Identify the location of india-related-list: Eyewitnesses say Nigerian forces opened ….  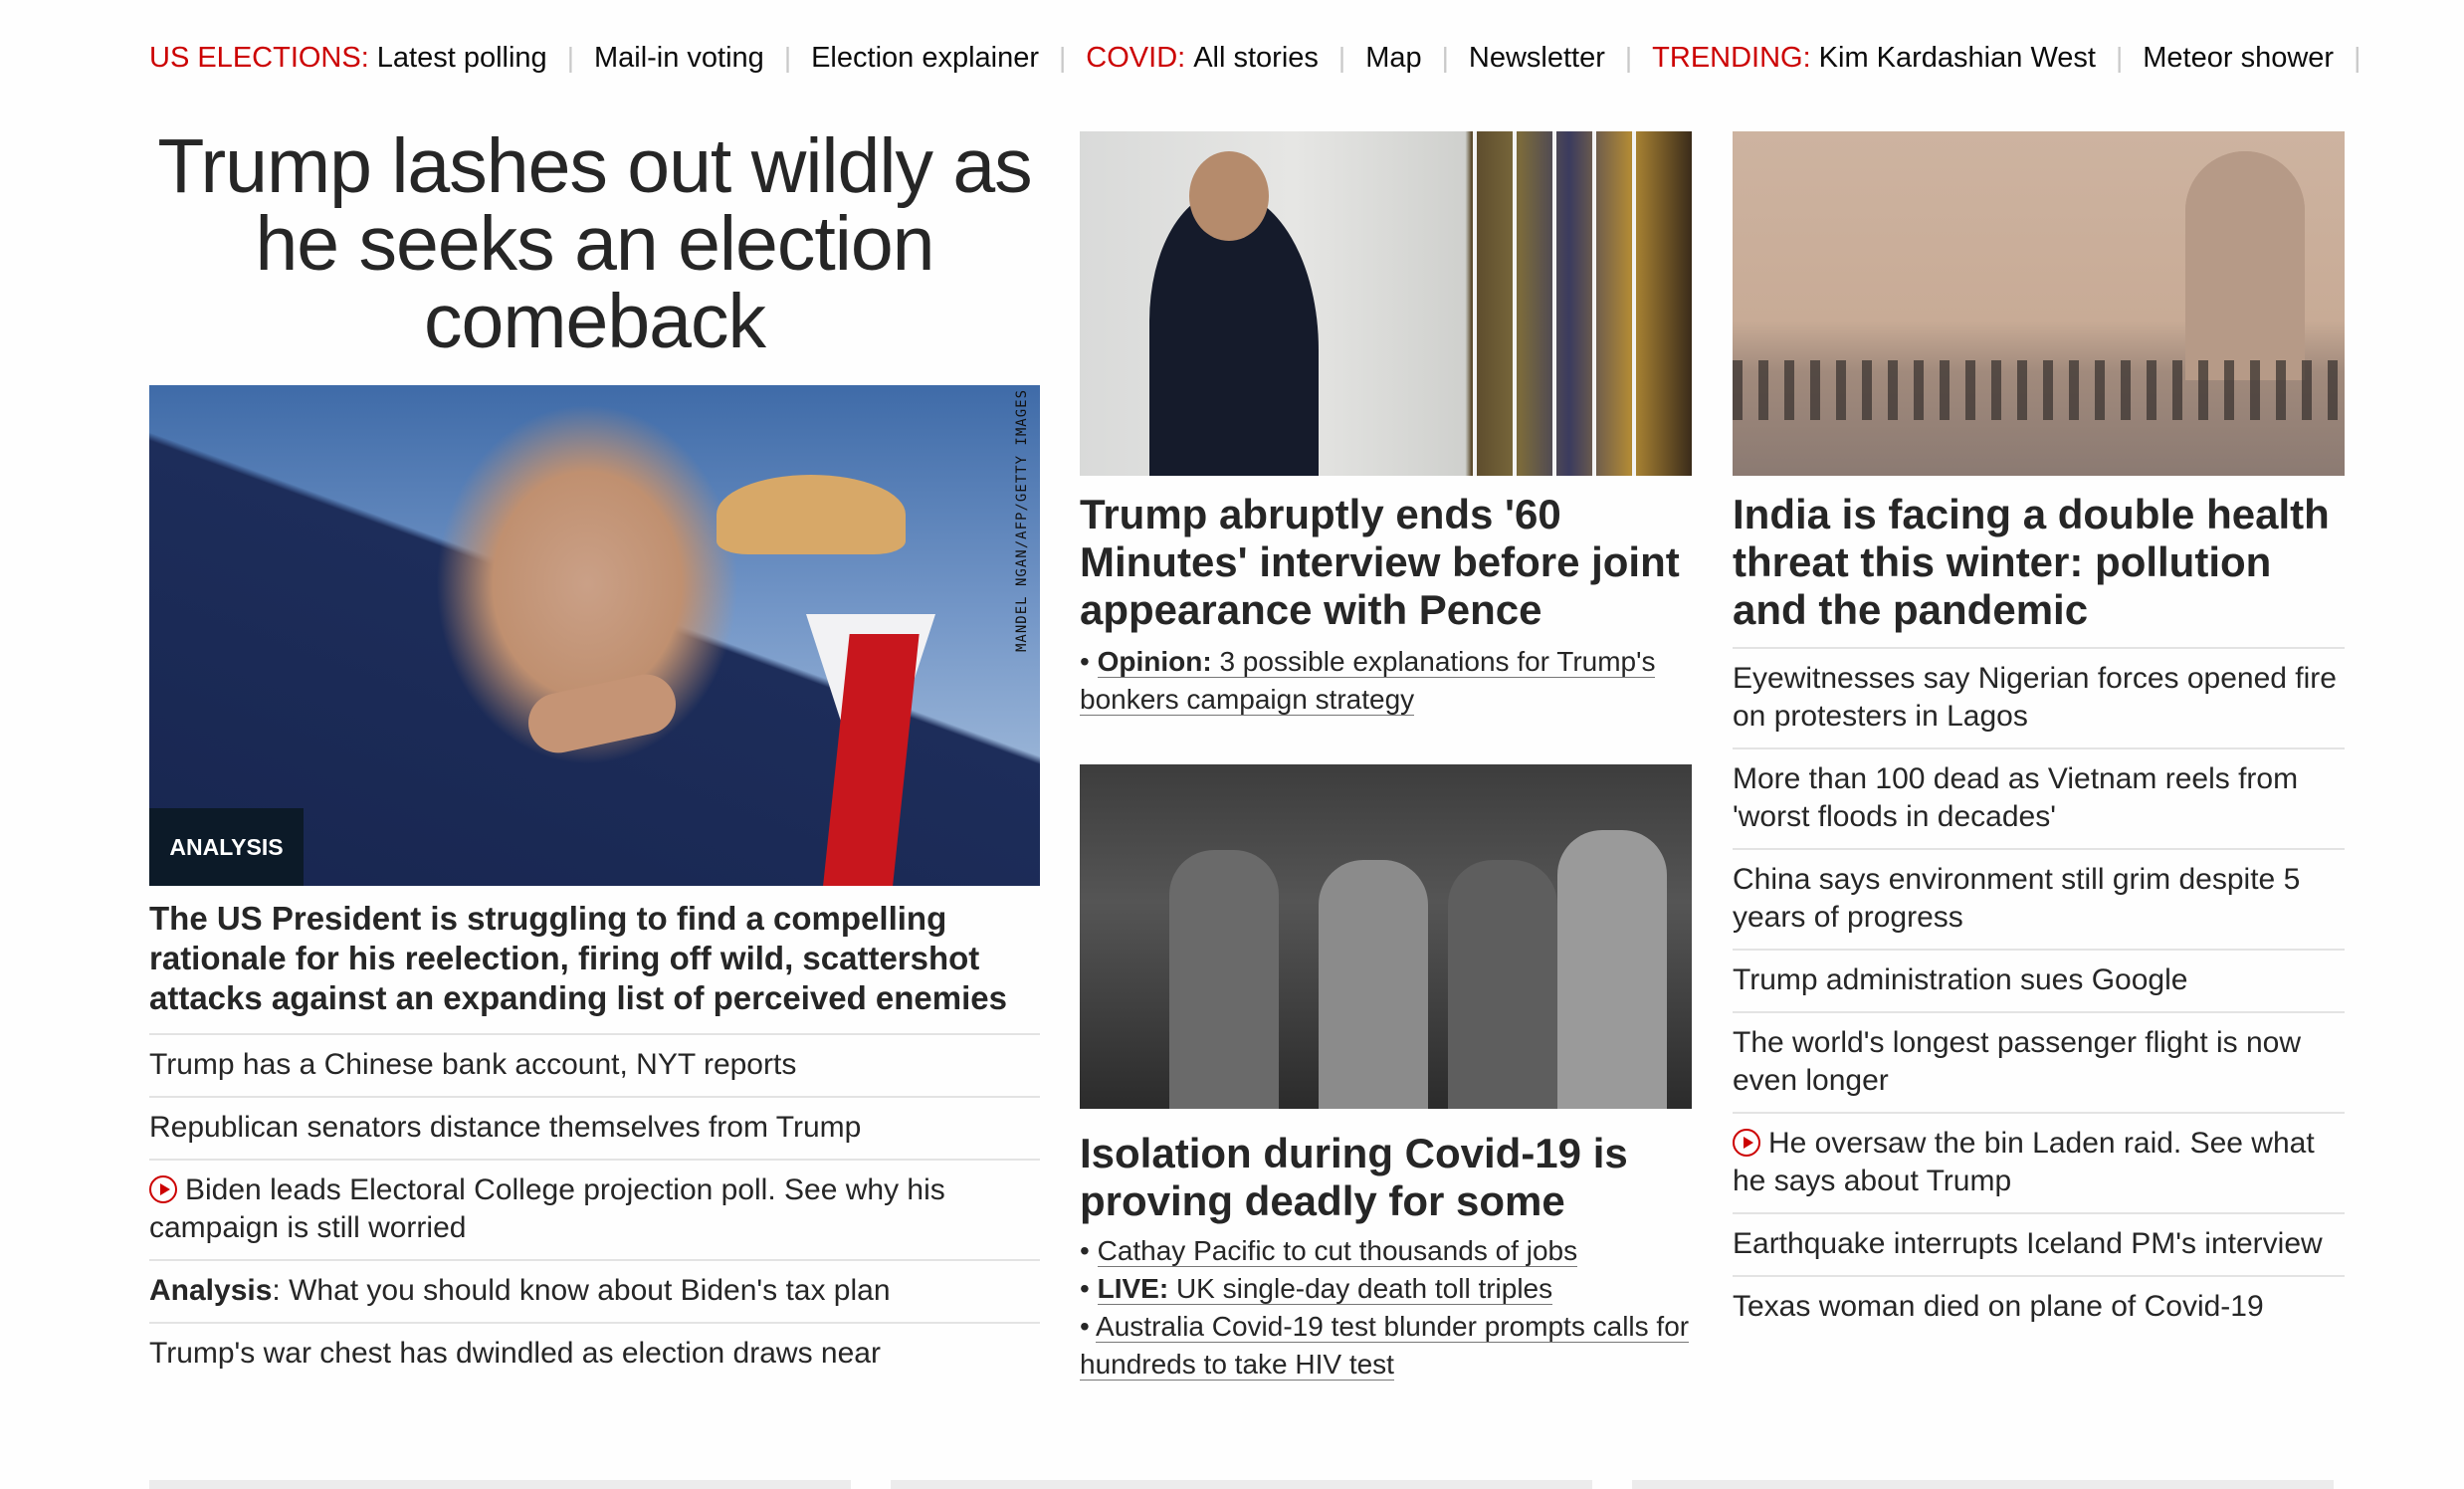
(2039, 993).